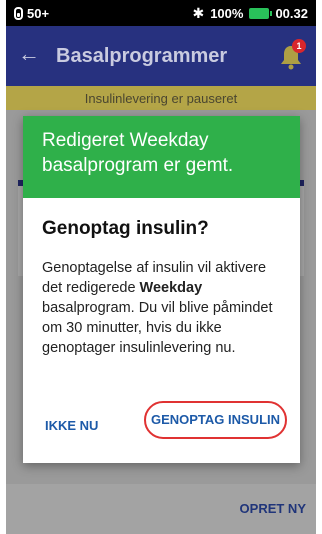 The height and width of the screenshot is (534, 322). I want to click on dialog-question: Genoptag insulin?, so click(125, 228).